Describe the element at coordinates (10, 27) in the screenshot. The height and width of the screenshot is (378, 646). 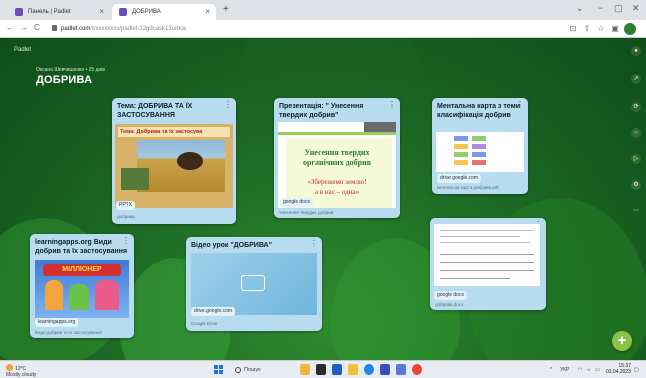
I see `back-icon: ←` at that location.